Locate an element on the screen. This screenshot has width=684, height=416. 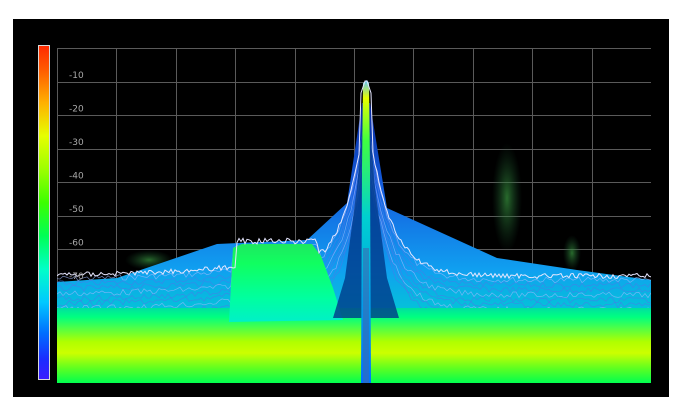
amplitude-tick-label: -70 is located at coordinates (76, 277).